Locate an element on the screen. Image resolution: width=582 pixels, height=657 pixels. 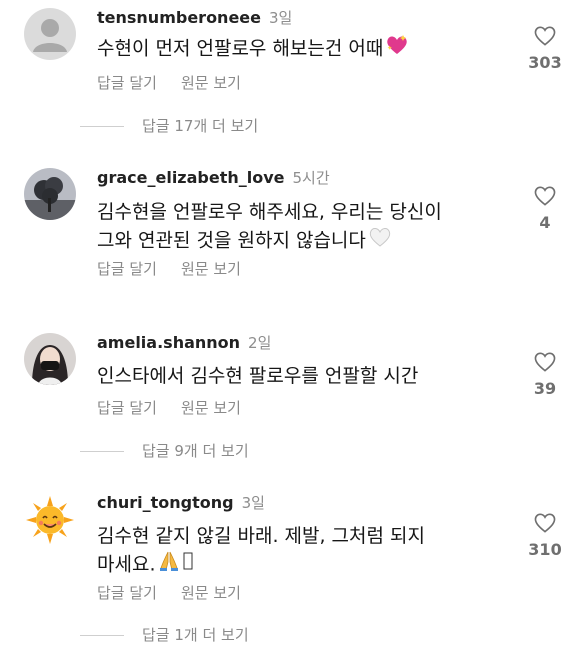
view-replies-label: 답글 9개 더 보기 is located at coordinates (195, 451).